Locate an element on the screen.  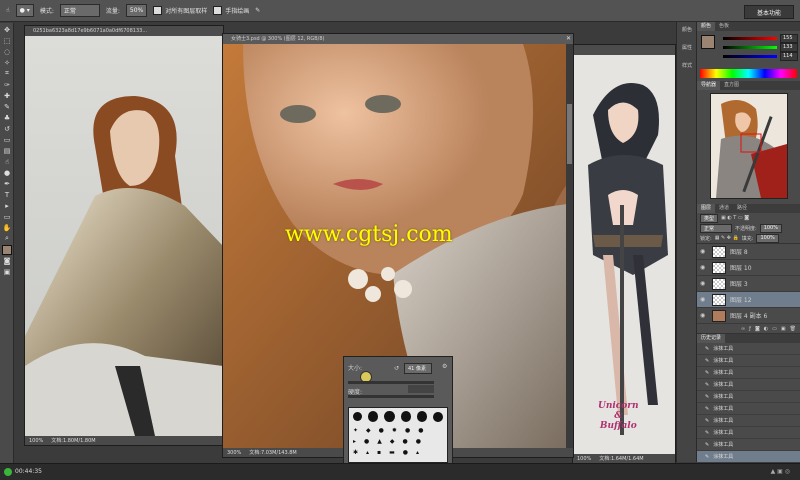
tab-paths: 路径 is located at coordinates (742, 208).